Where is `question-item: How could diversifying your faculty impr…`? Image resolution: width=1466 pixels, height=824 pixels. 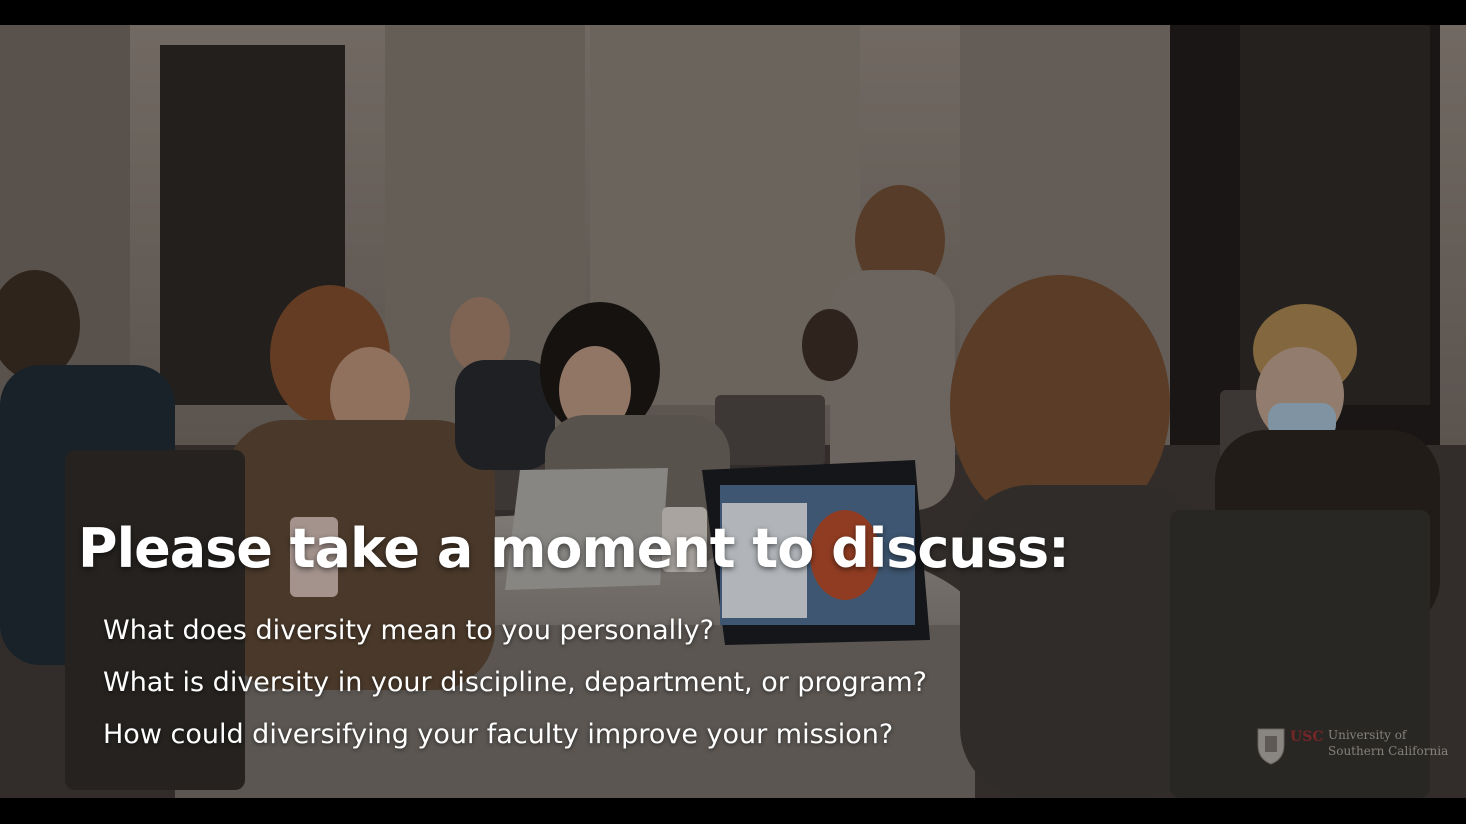
question-item: How could diversifying your faculty impr… is located at coordinates (498, 734).